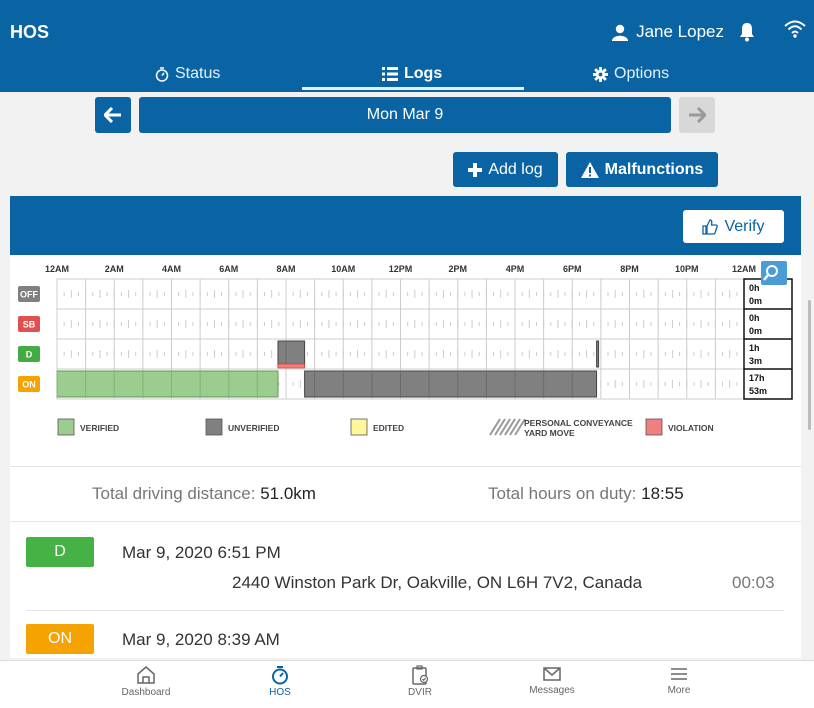 Image resolution: width=814 pixels, height=708 pixels. Describe the element at coordinates (114, 269) in the screenshot. I see `hour-label: 2AM` at that location.